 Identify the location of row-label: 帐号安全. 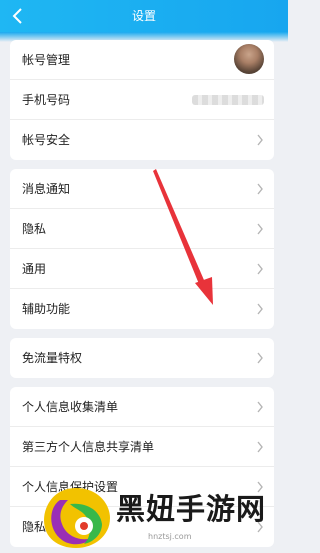
(46, 140).